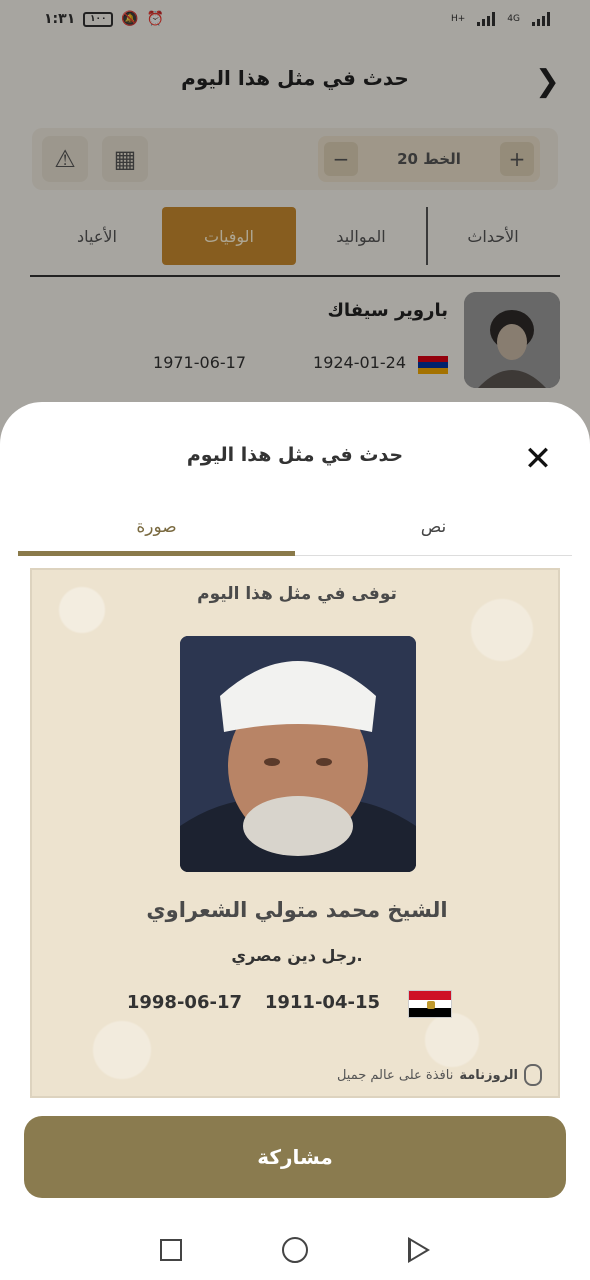 The image size is (590, 1280). What do you see at coordinates (419, 1250) in the screenshot?
I see `back-icon` at bounding box center [419, 1250].